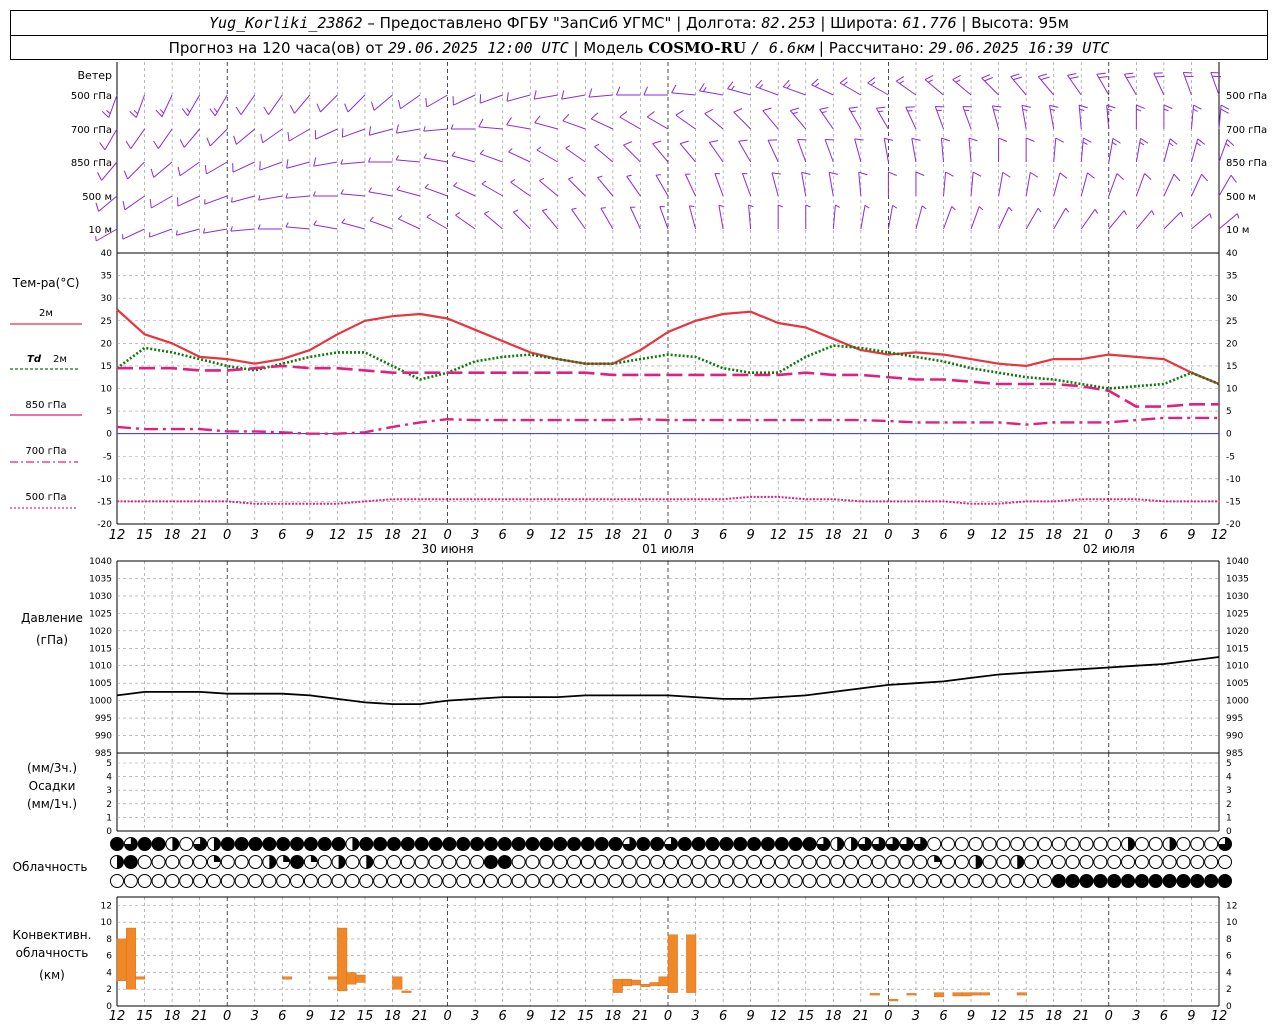 Image resolution: width=1280 pixels, height=1024 pixels. Describe the element at coordinates (1231, 906) in the screenshot. I see `convective-ytick-right: 12` at that location.